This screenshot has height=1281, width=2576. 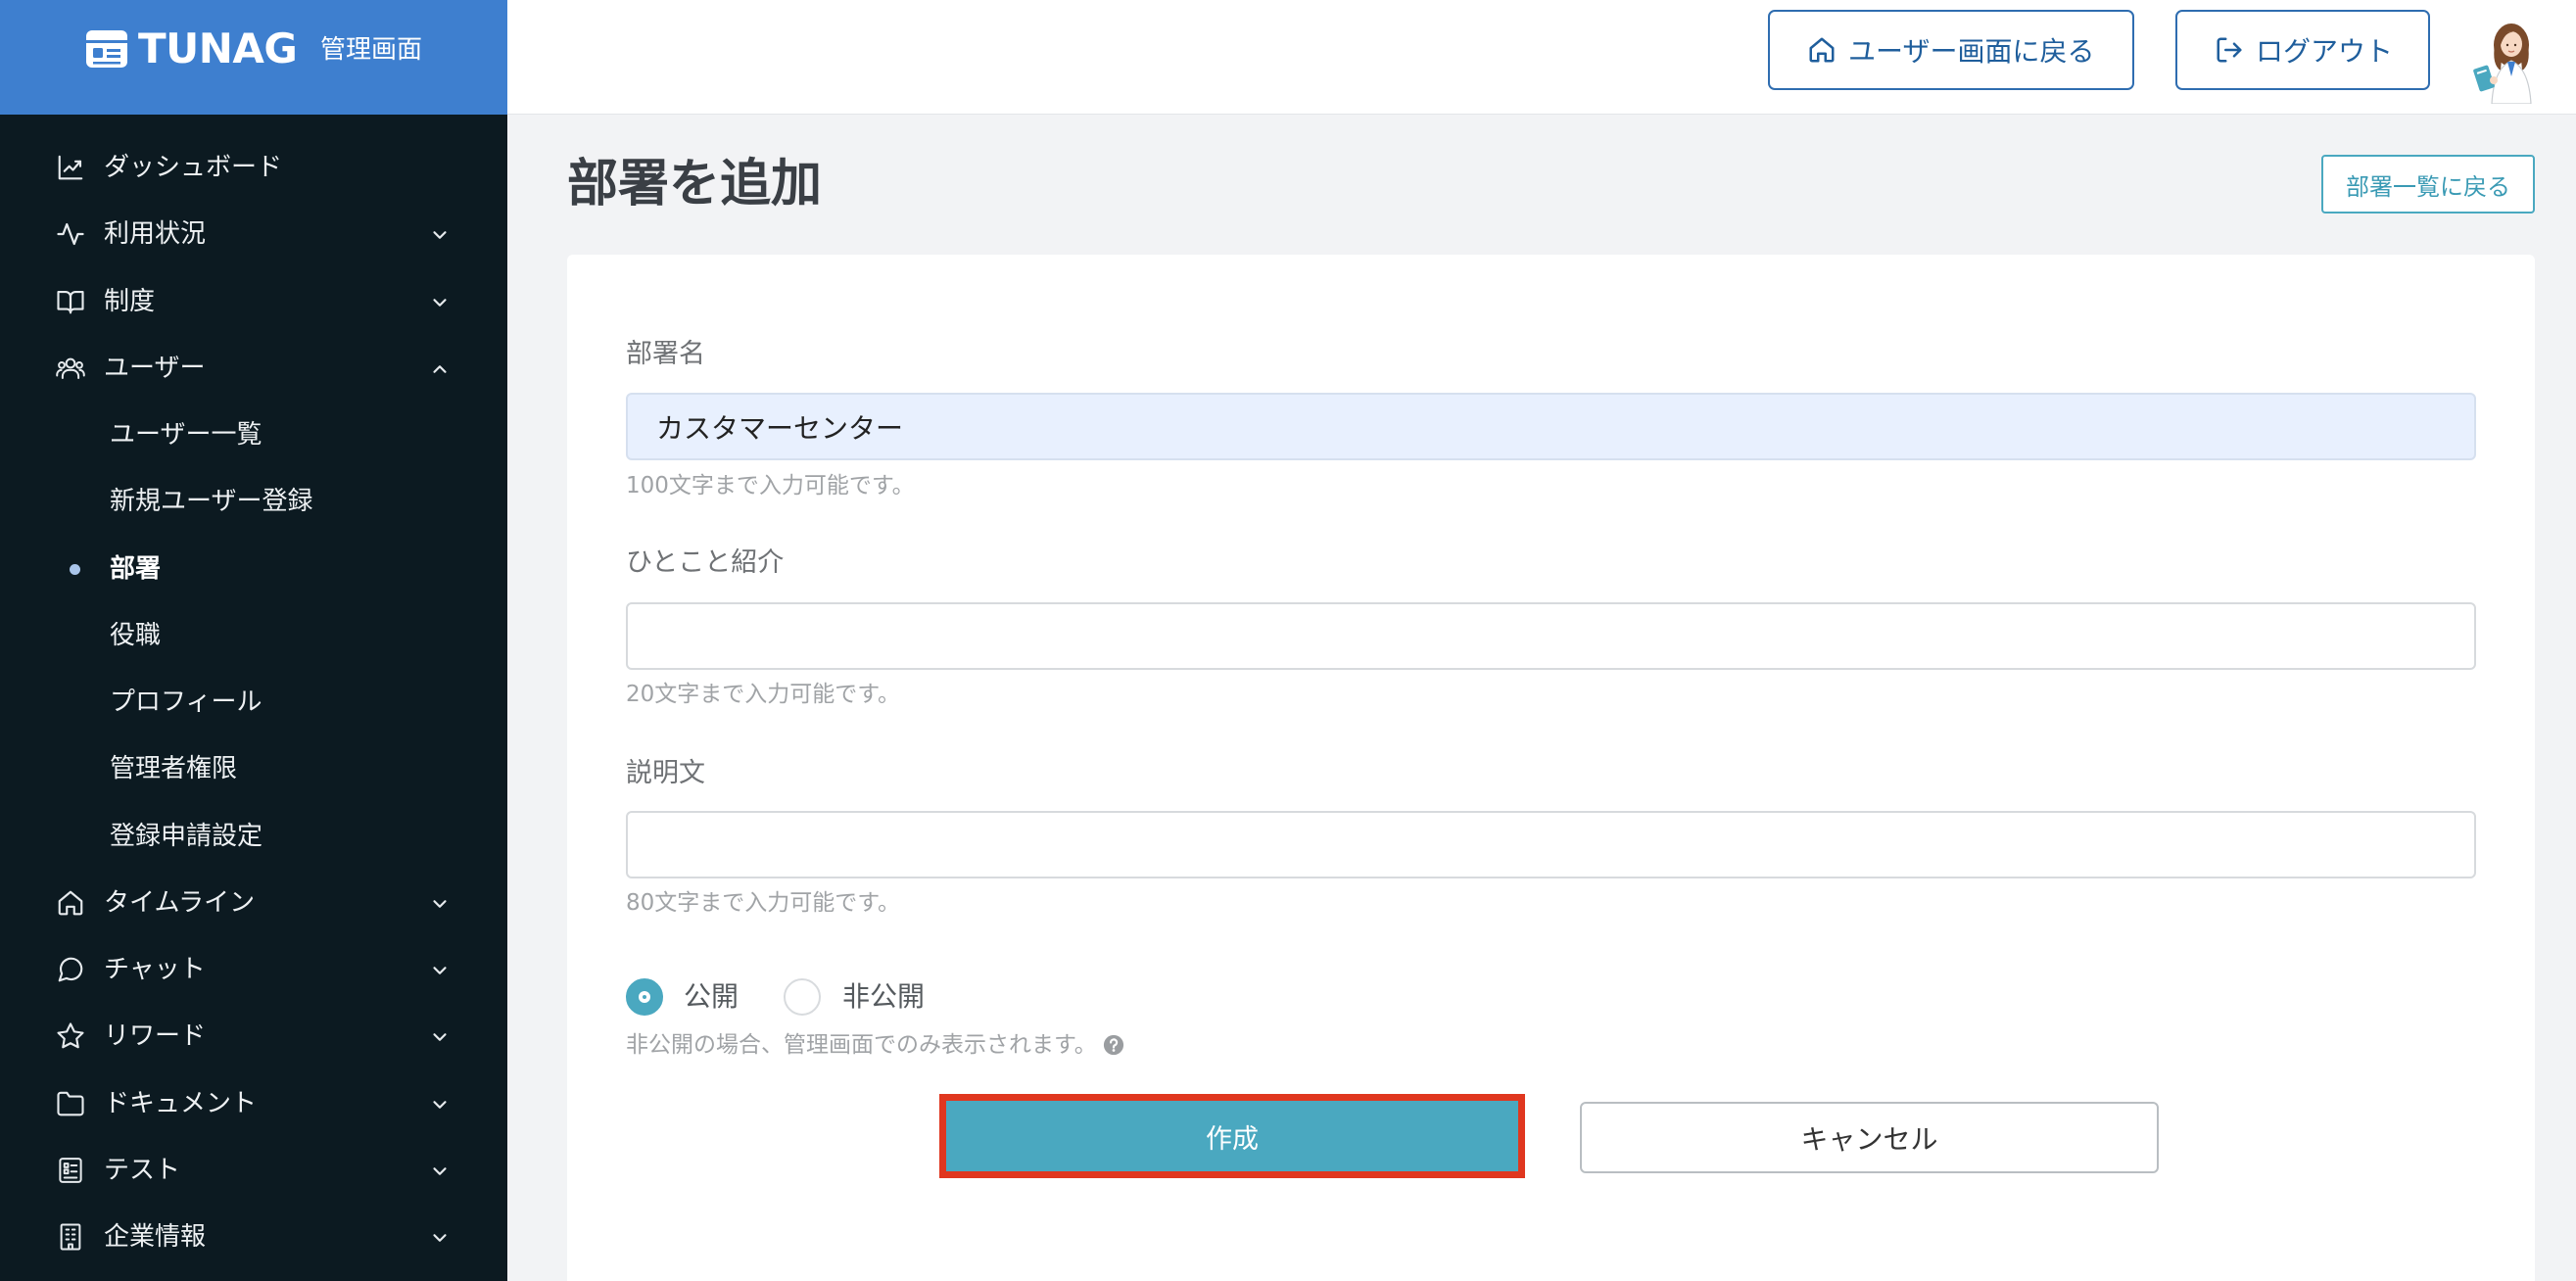 I want to click on sidebar-subitem-profile: プロフィール, so click(x=254, y=702).